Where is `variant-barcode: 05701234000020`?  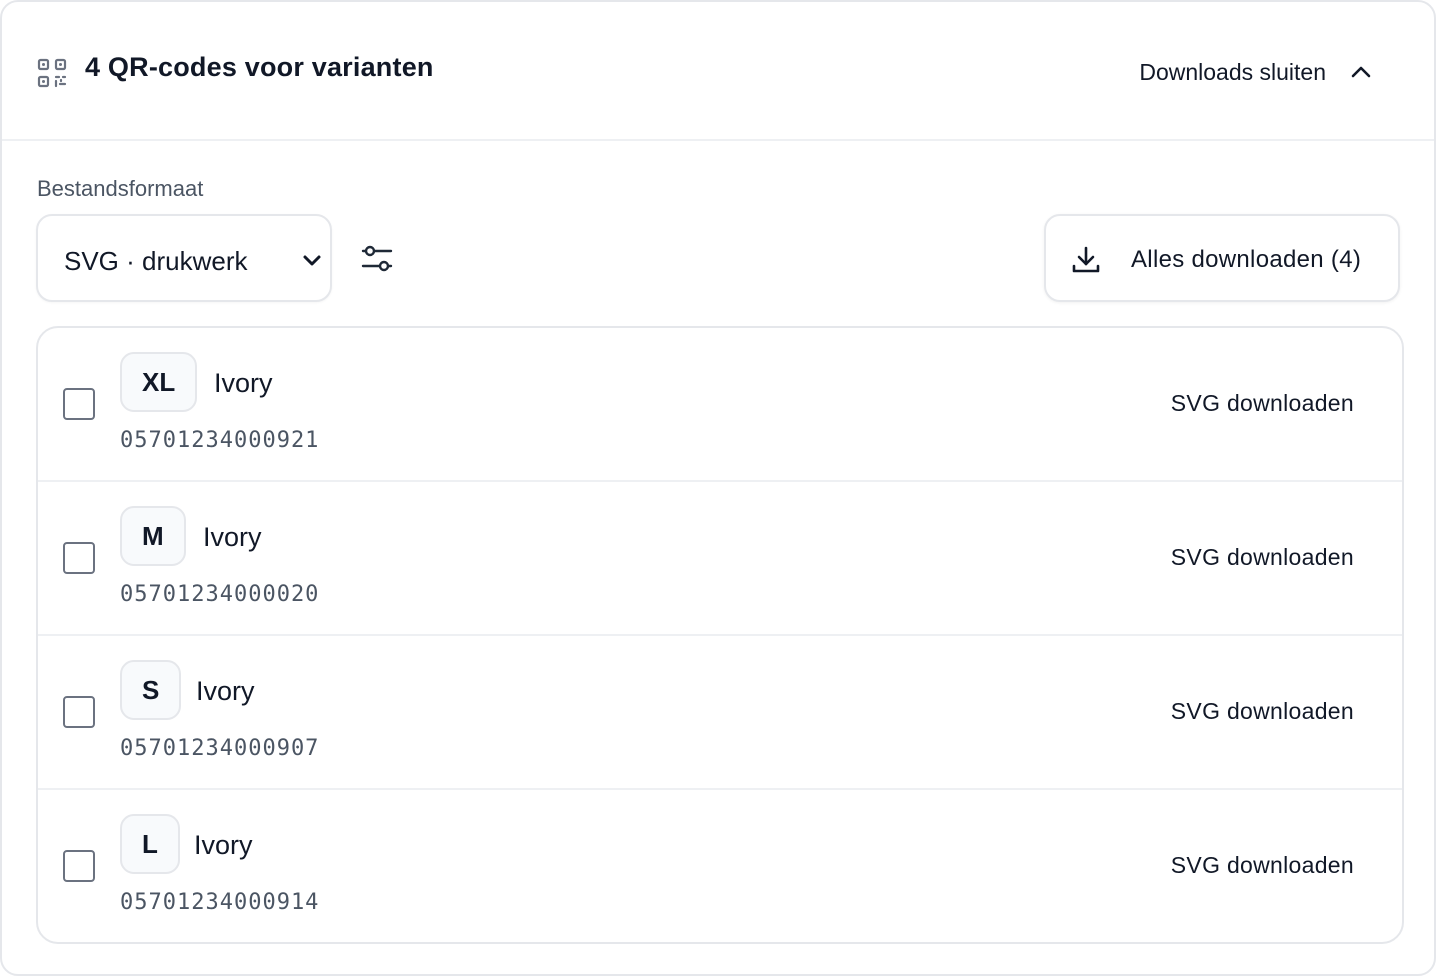 variant-barcode: 05701234000020 is located at coordinates (220, 594).